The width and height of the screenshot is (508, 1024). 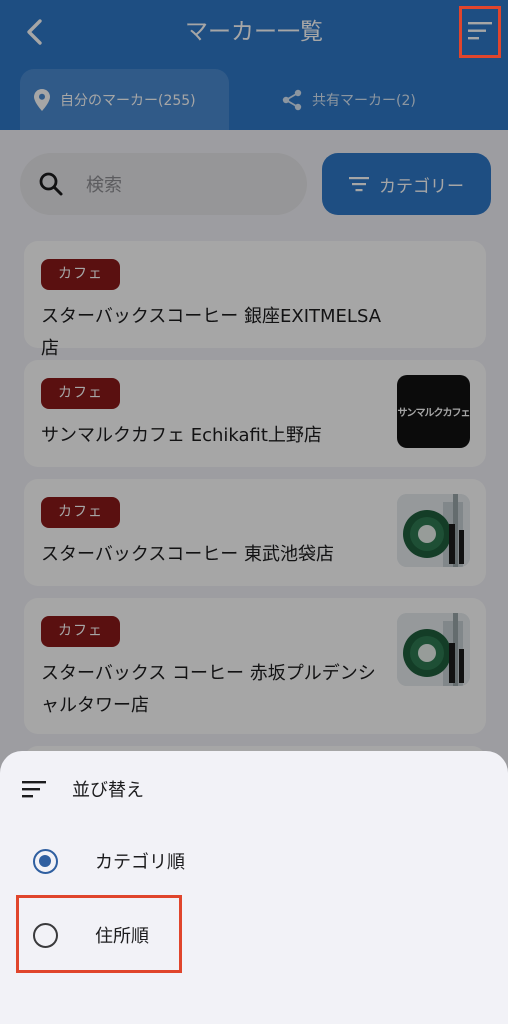 I want to click on sort-lines-icon, so click(x=34, y=789).